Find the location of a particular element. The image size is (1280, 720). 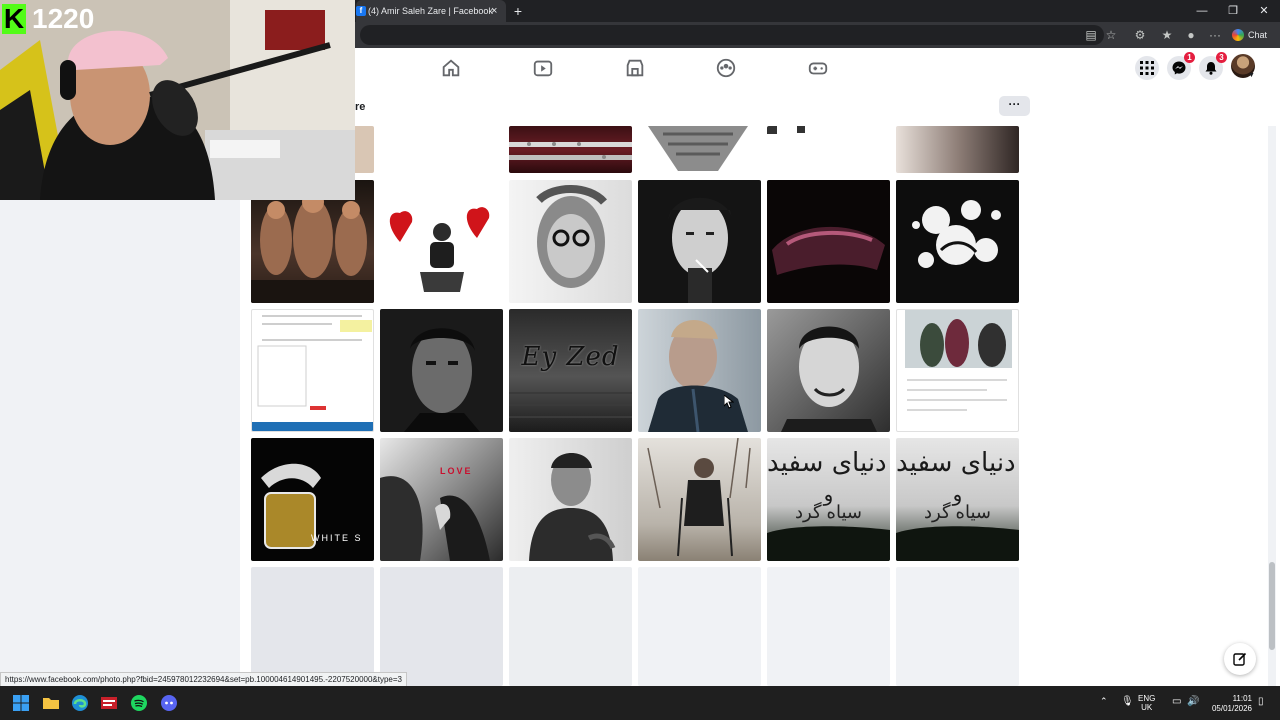

grid-icon is located at coordinates (1147, 68).